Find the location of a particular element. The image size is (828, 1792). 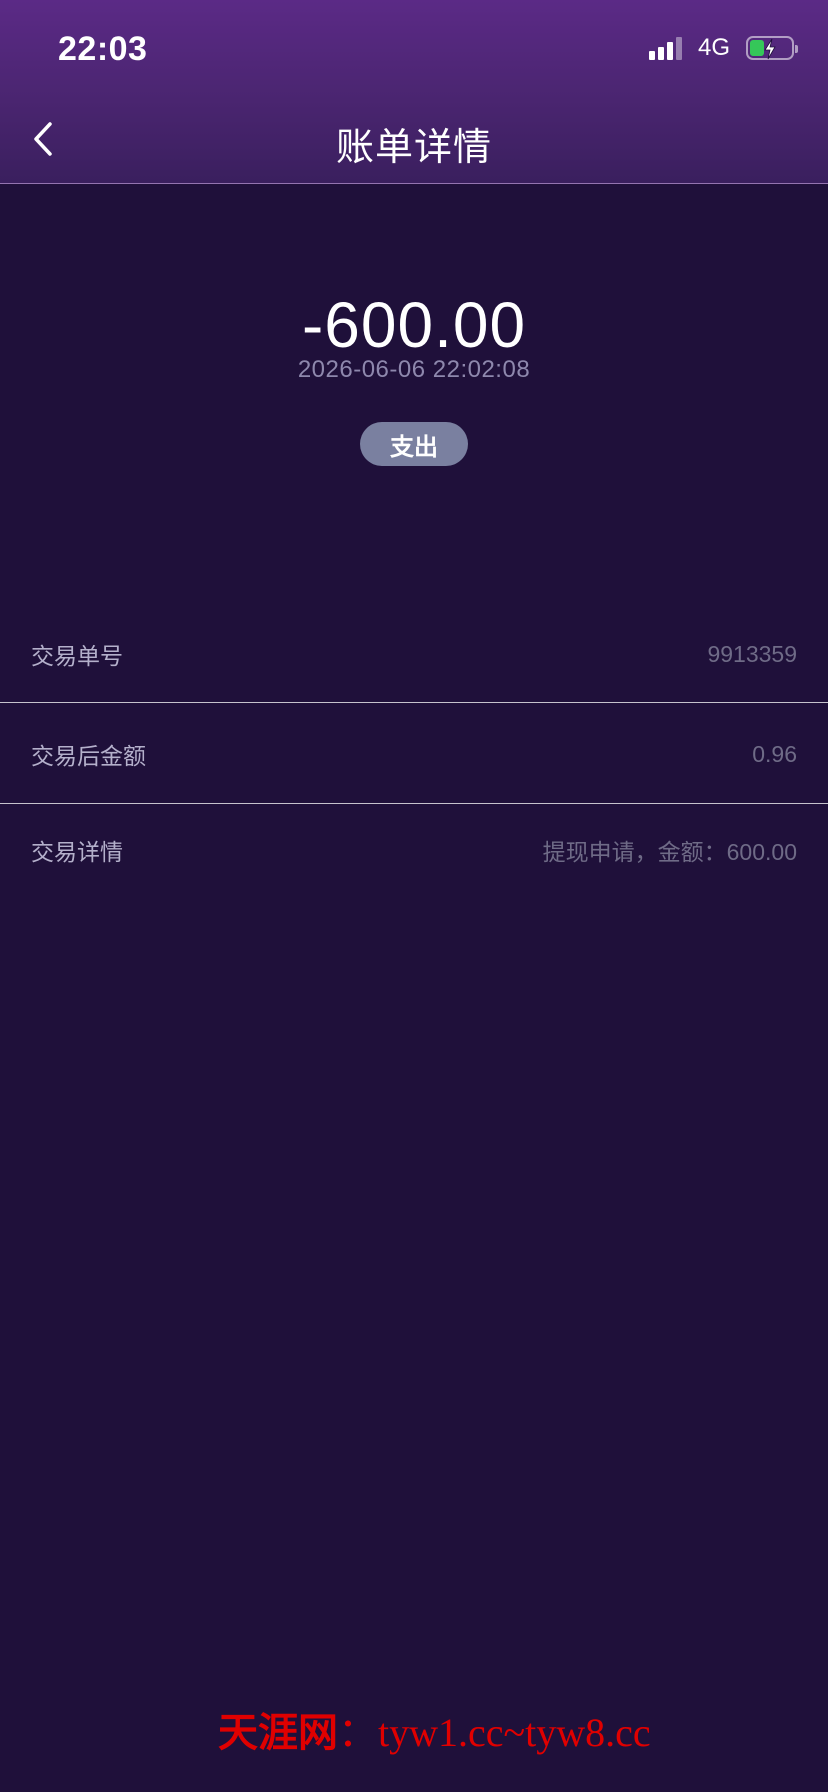

detail-value: 9913359 is located at coordinates (752, 653).